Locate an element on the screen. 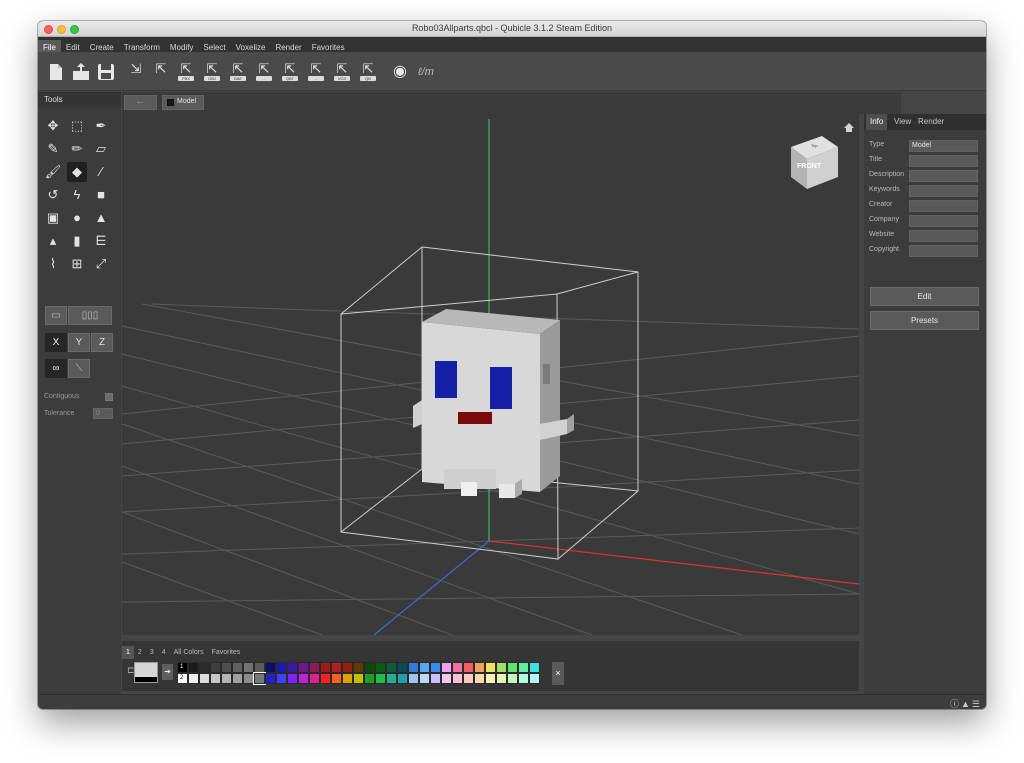 The width and height of the screenshot is (1024, 763). field-keywords-input is located at coordinates (943, 191).